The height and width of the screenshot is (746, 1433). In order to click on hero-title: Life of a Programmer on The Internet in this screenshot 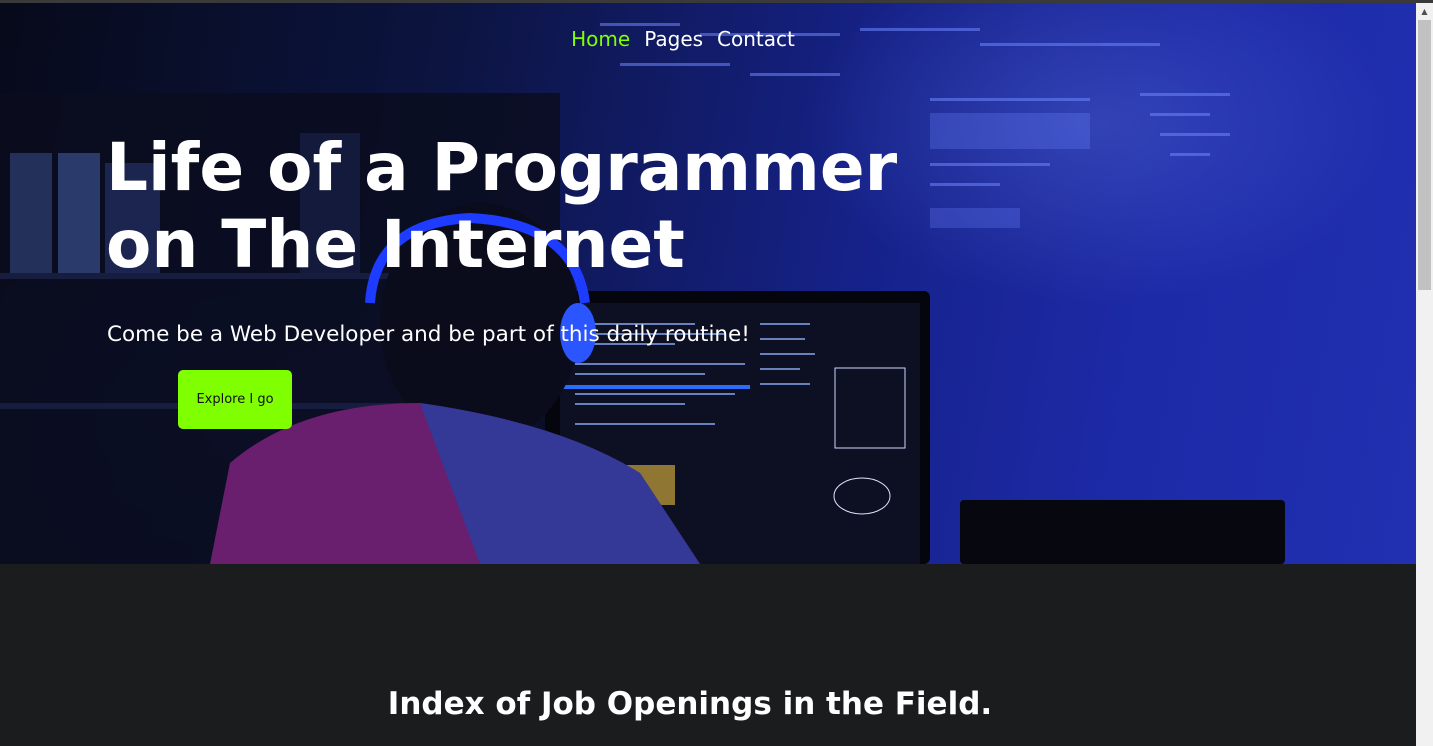, I will do `click(536, 206)`.